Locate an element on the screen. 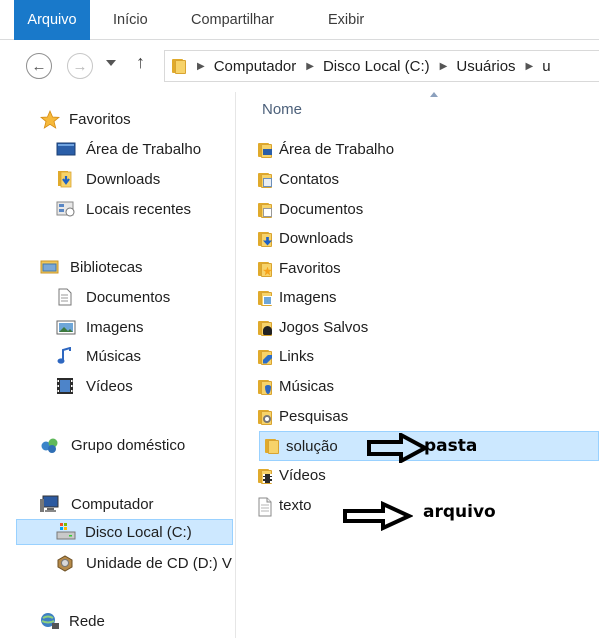  saved-games-folder-icon is located at coordinates (265, 328).